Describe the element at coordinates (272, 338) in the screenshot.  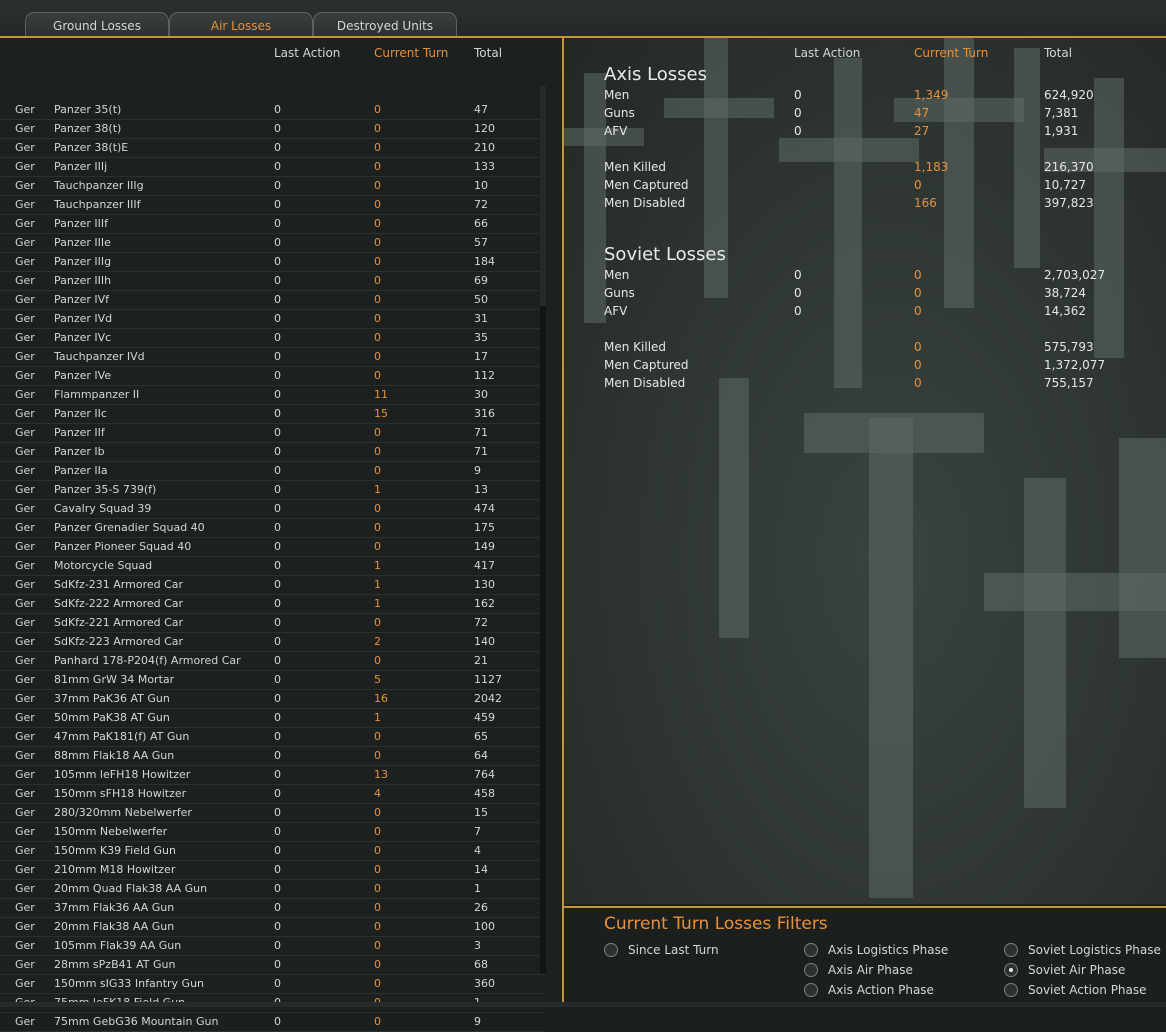
I see `table-row: Ger Panzer IVc 0 0 35` at that location.